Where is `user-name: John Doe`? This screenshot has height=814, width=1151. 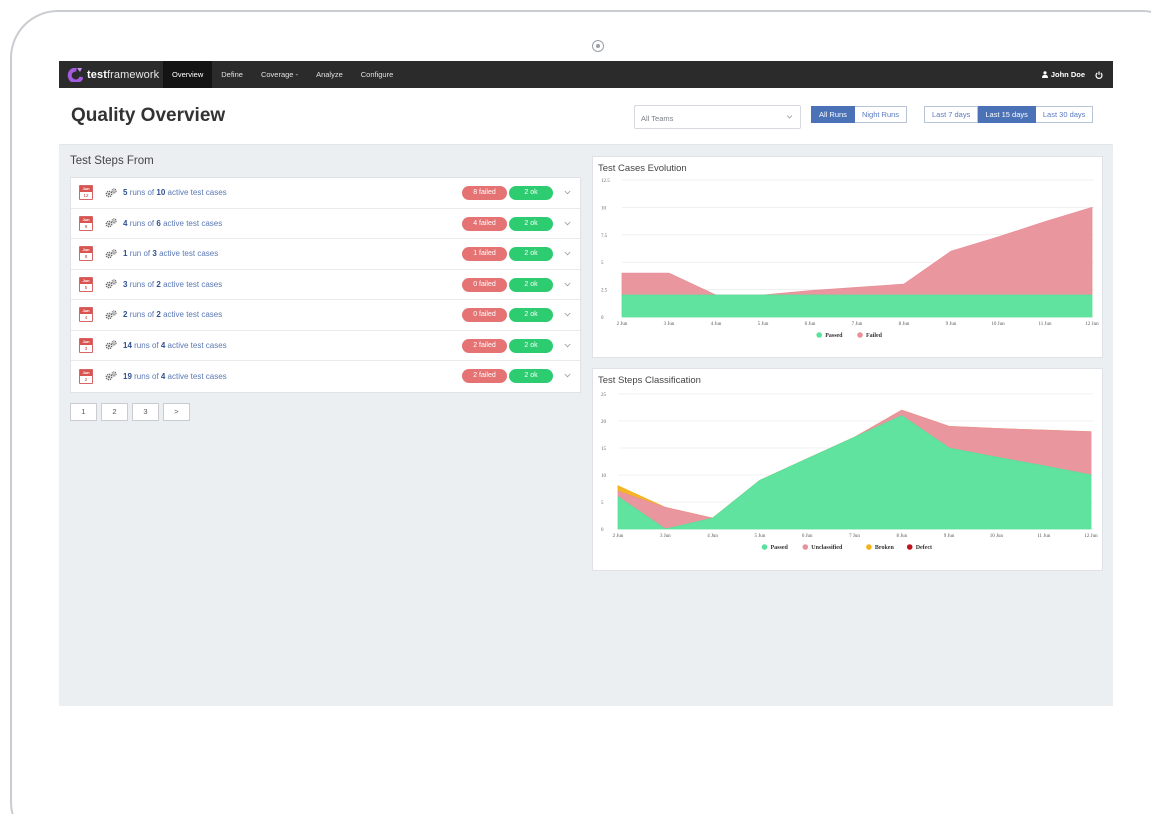
user-name: John Doe is located at coordinates (1067, 74).